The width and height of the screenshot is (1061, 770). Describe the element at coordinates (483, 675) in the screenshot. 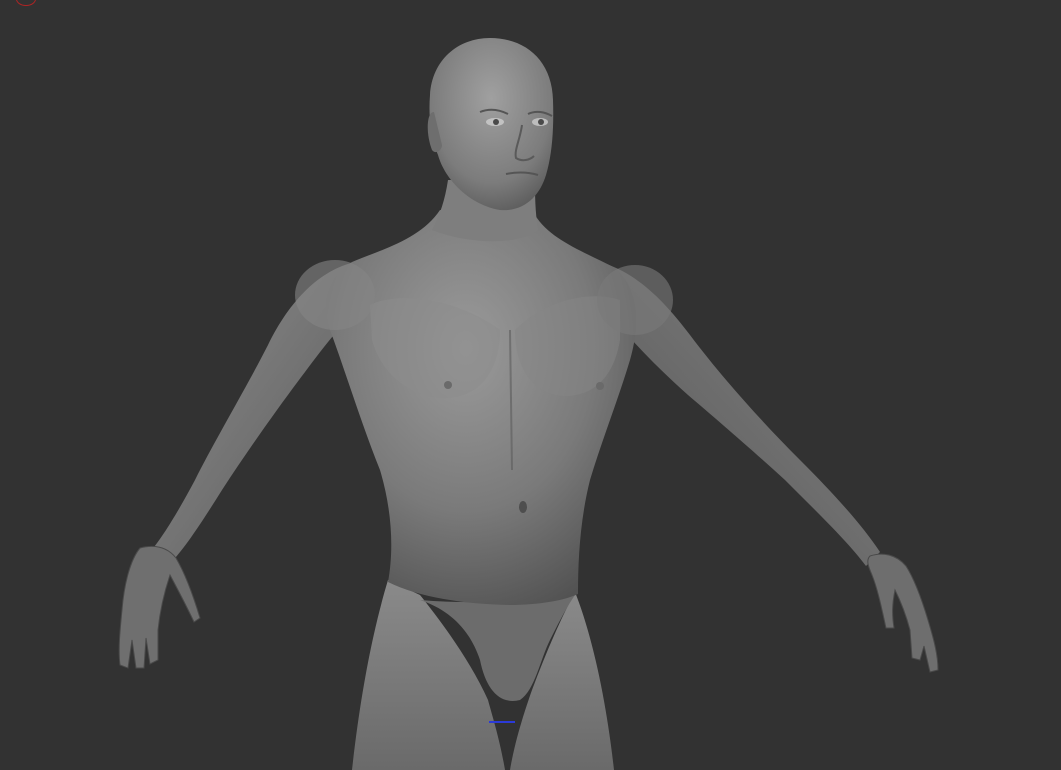

I see `legs` at that location.